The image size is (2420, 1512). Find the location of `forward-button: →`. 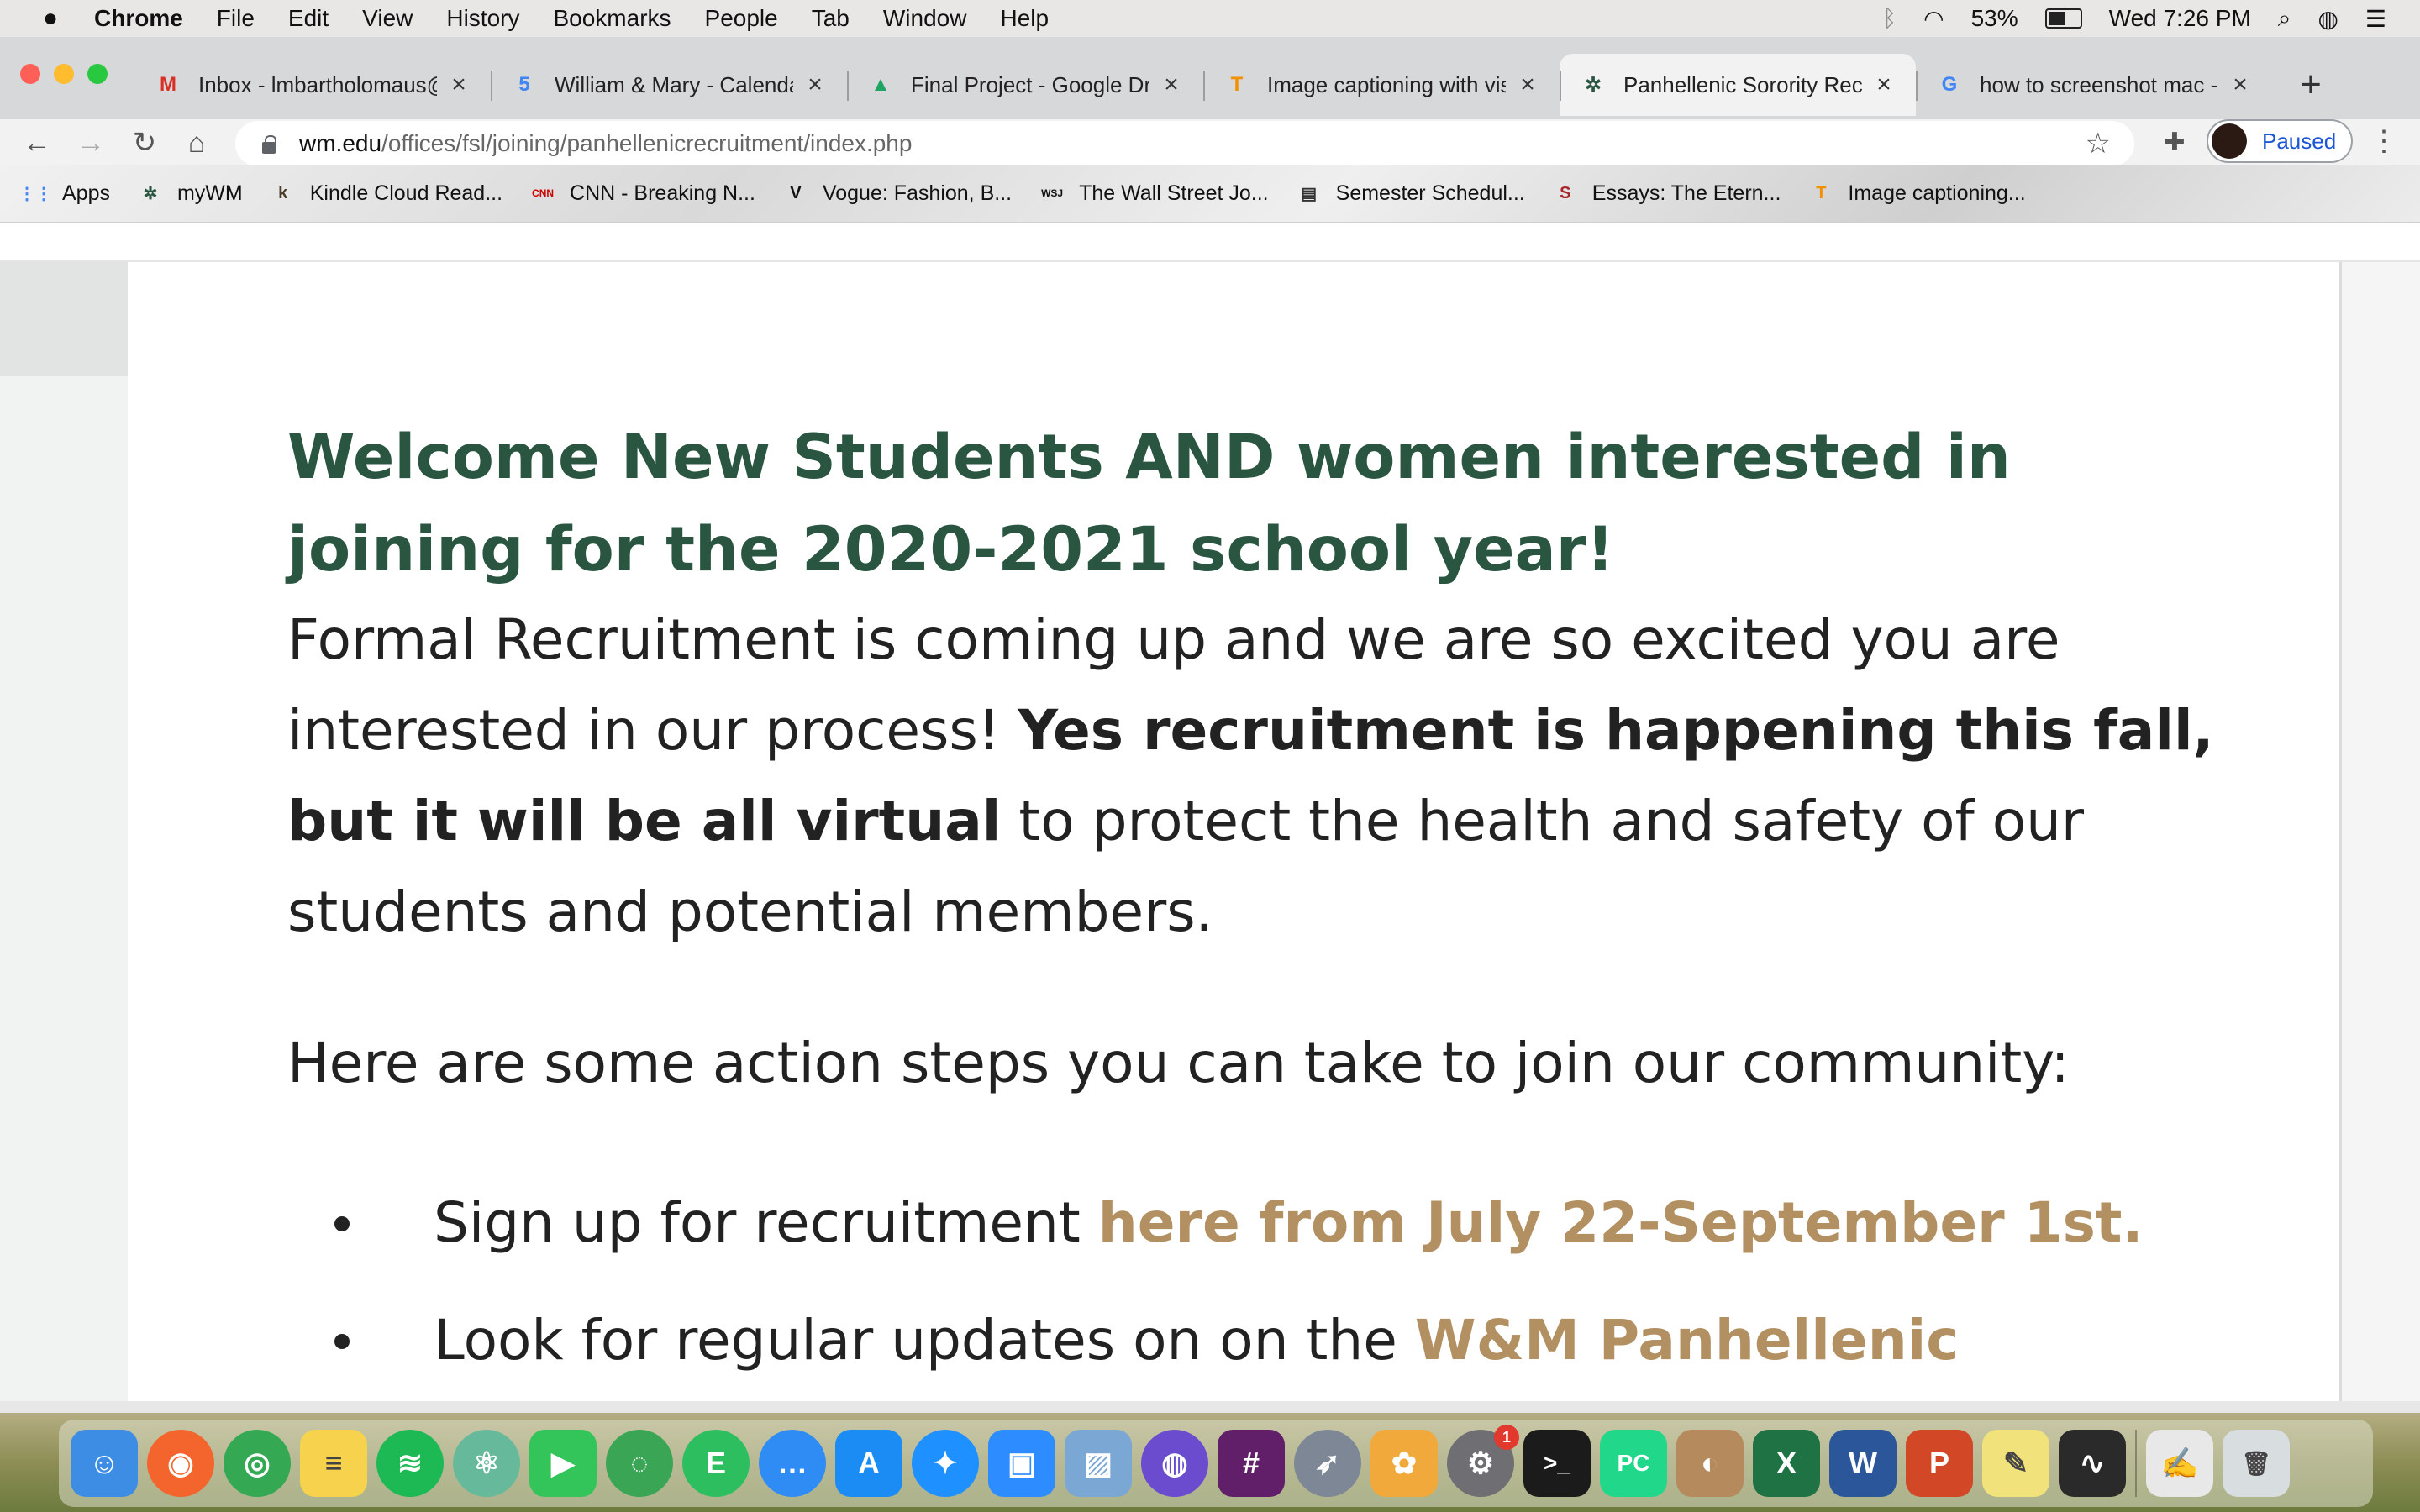

forward-button: → is located at coordinates (90, 142).